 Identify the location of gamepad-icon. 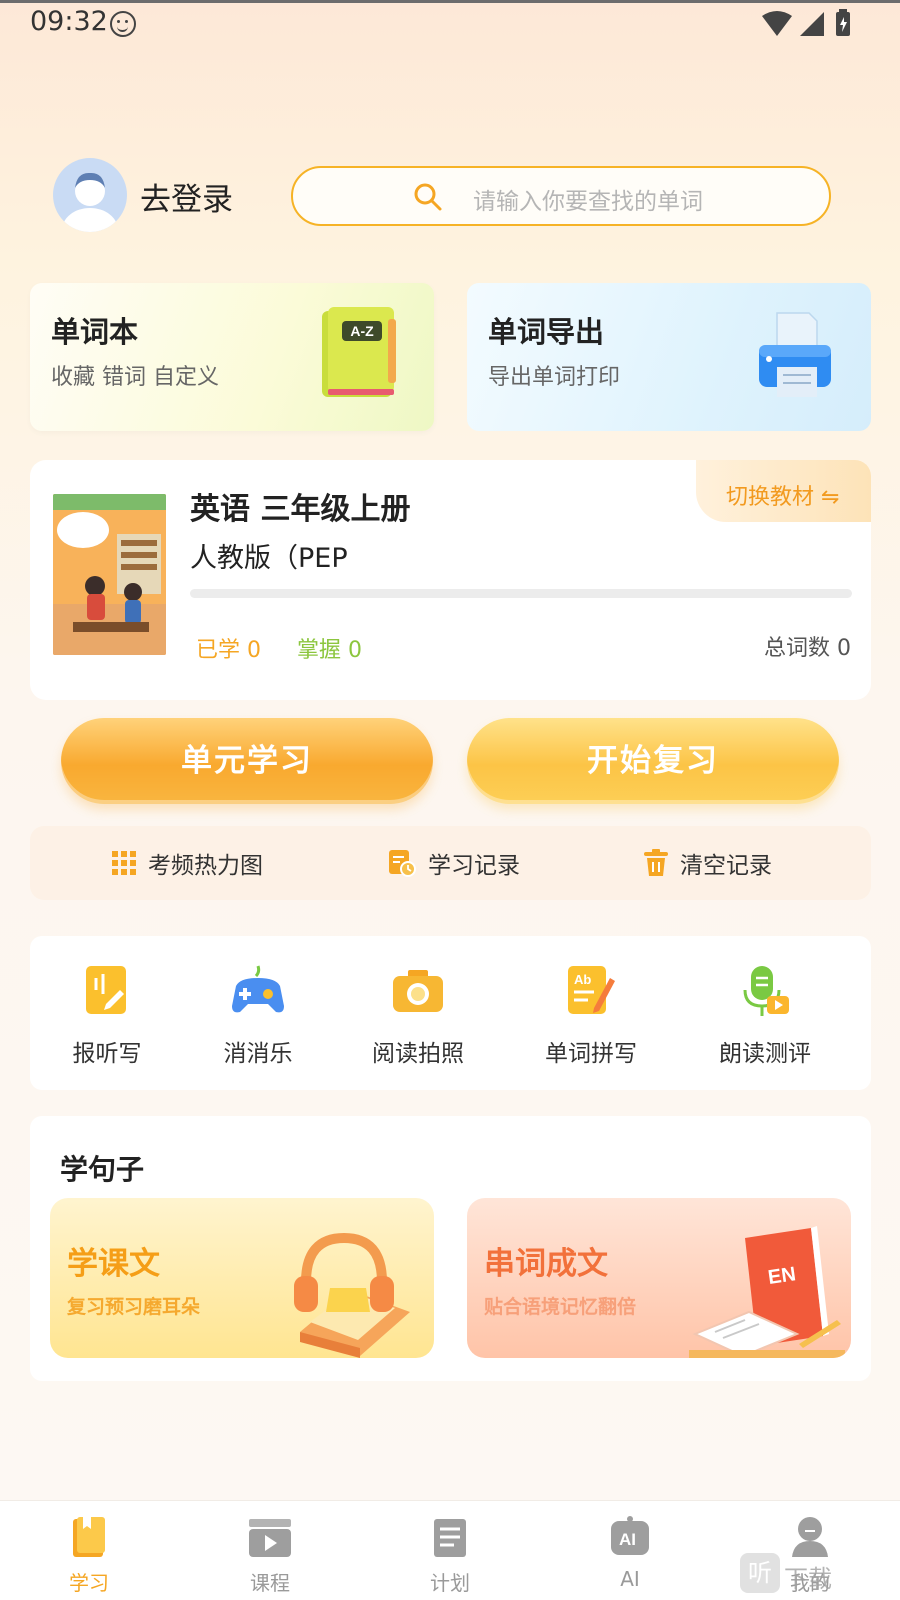
(258, 989).